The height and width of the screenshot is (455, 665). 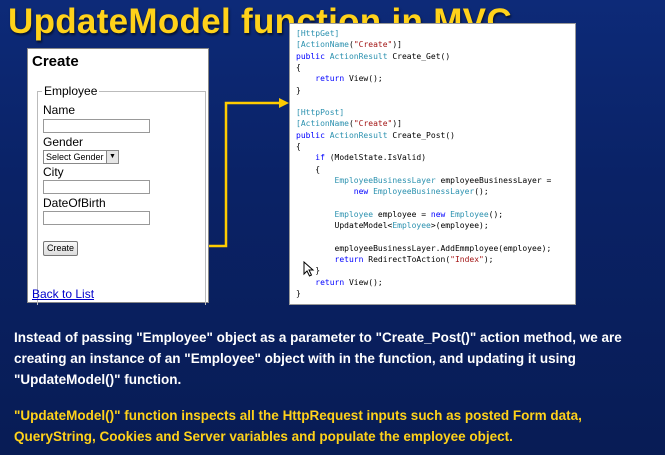 What do you see at coordinates (313, 158) in the screenshot?
I see `code-token: if` at bounding box center [313, 158].